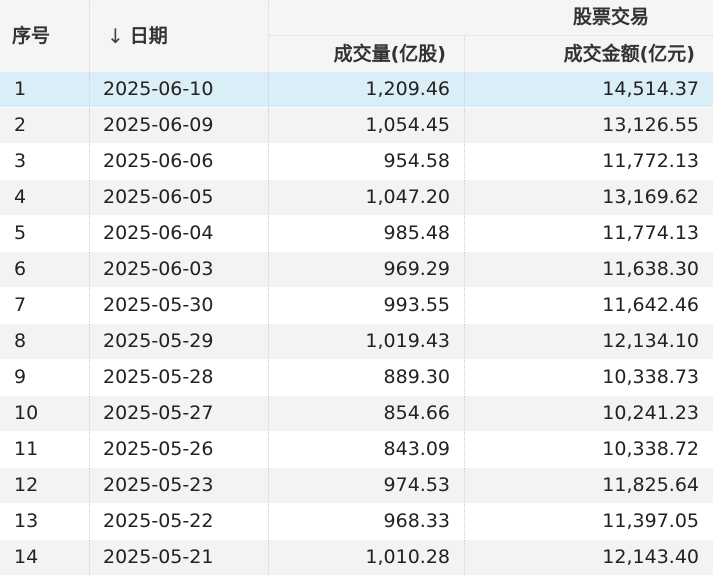 This screenshot has height=576, width=713. I want to click on row-12-date: 2025-05-23, so click(179, 486).